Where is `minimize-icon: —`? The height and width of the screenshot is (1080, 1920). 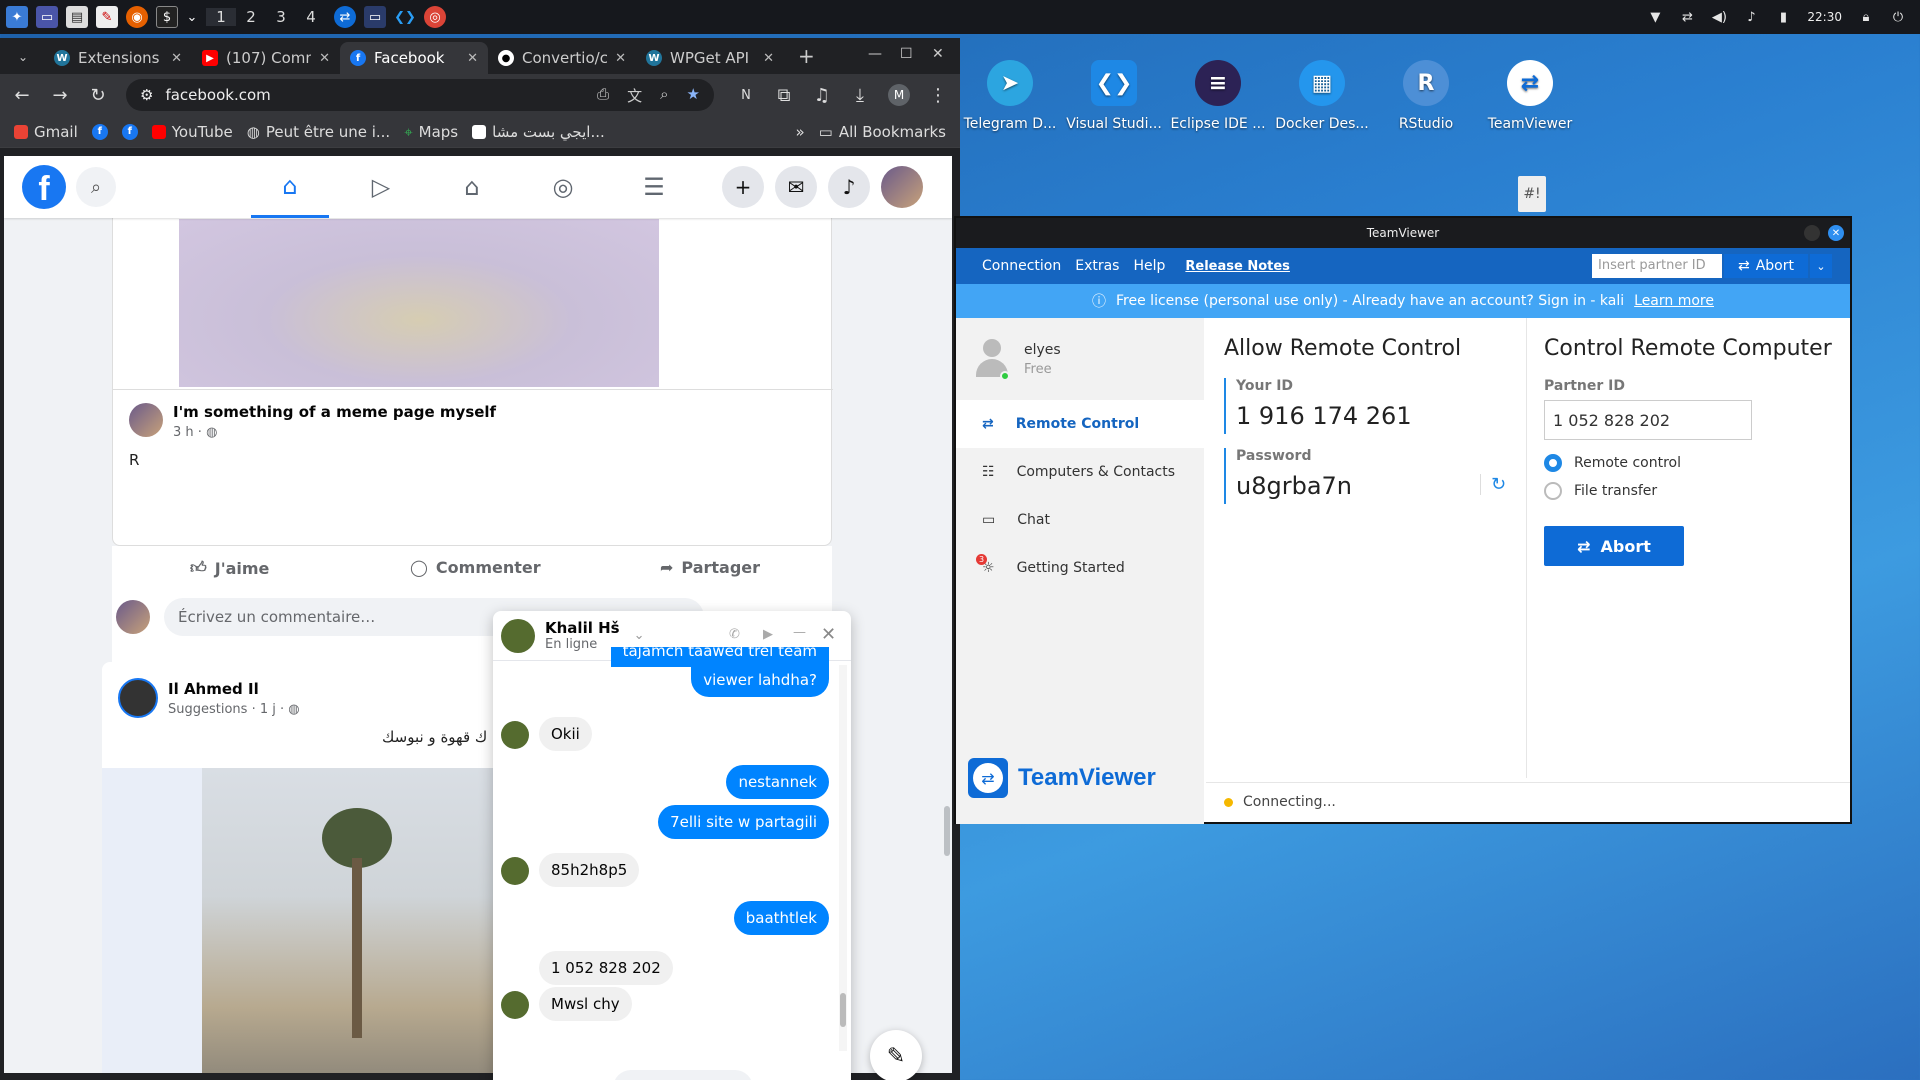 minimize-icon: — is located at coordinates (875, 54).